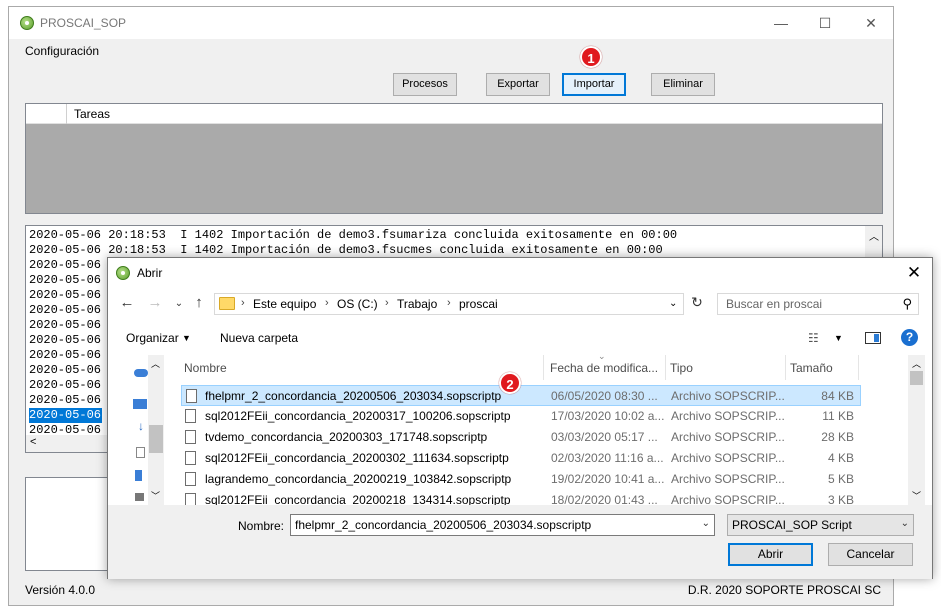  What do you see at coordinates (837, 437) in the screenshot?
I see `file-size: 28 KB` at bounding box center [837, 437].